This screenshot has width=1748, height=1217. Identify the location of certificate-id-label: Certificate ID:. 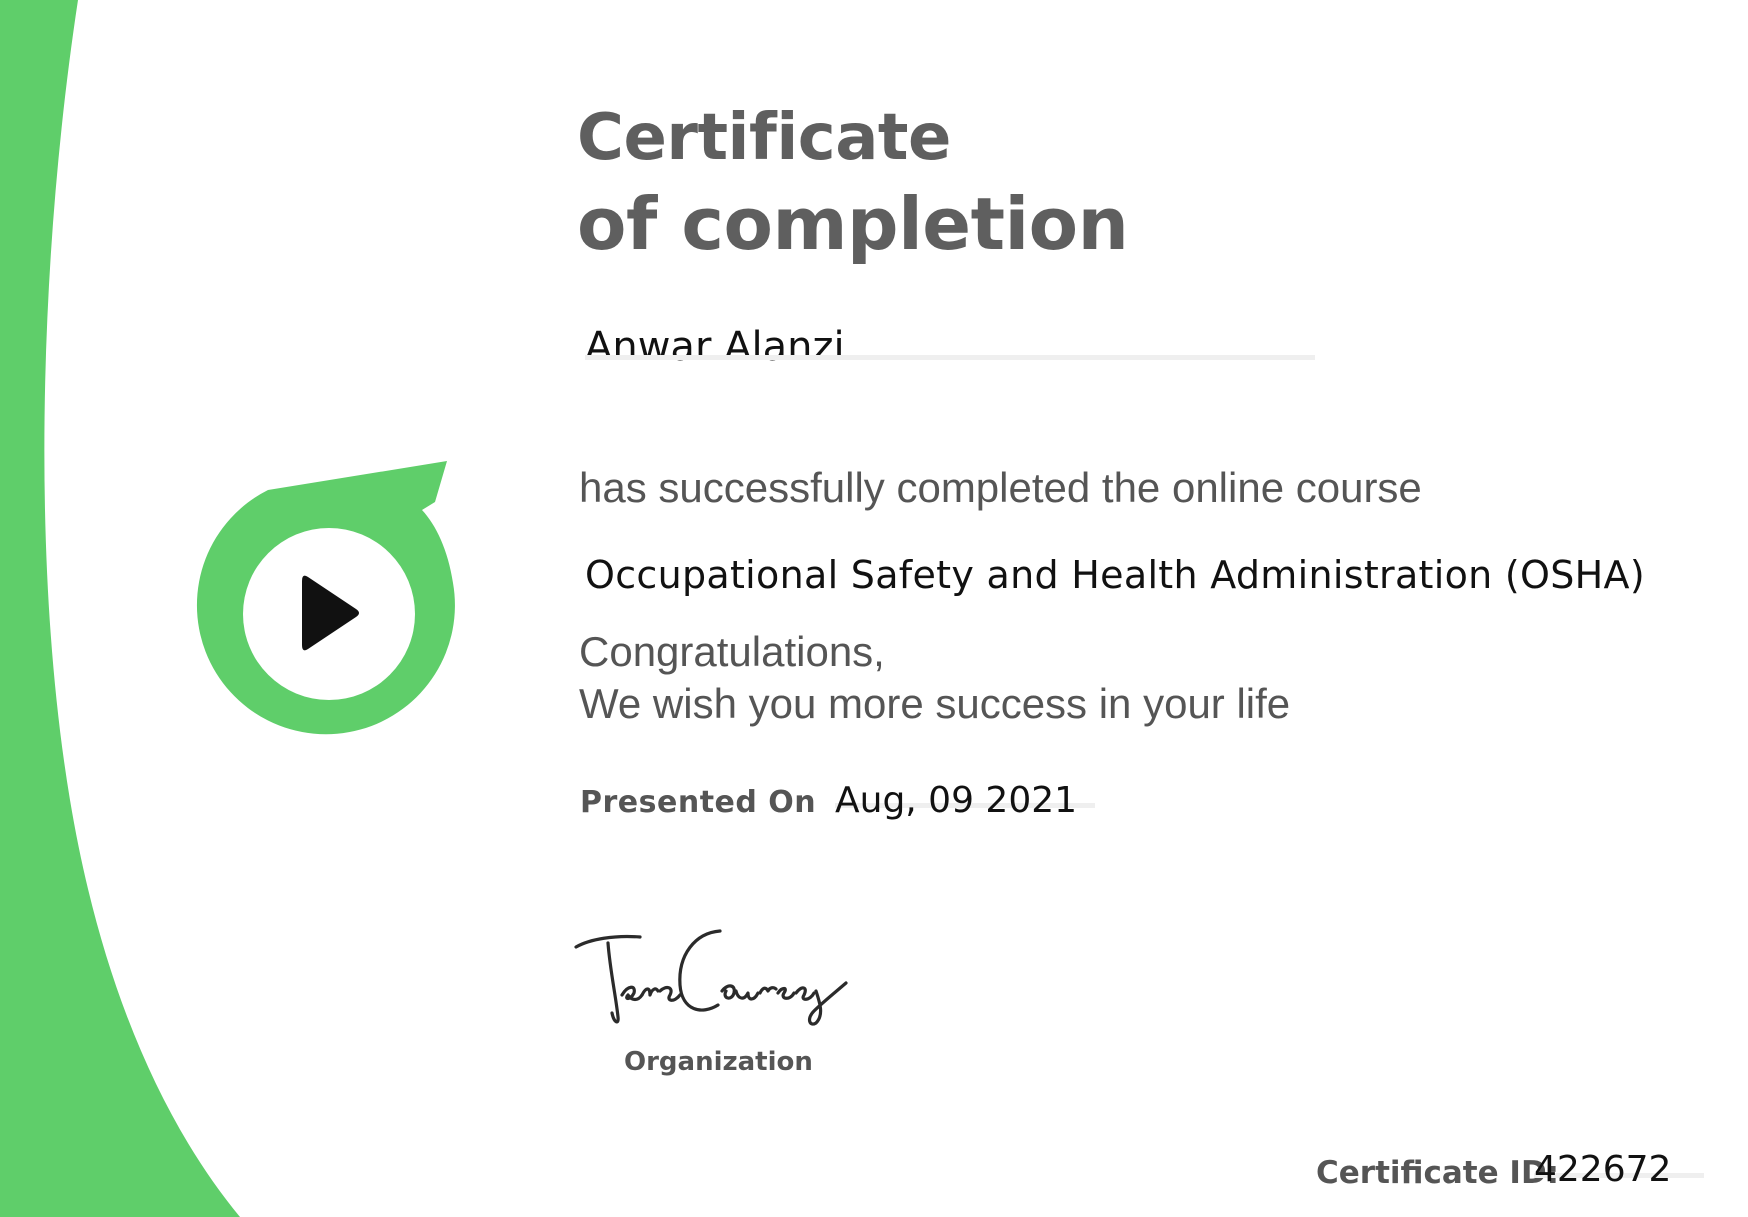
(1438, 1173).